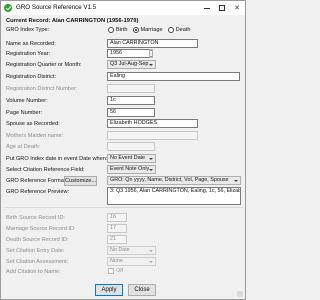  I want to click on mothers-maiden-name-input, so click(152, 135).